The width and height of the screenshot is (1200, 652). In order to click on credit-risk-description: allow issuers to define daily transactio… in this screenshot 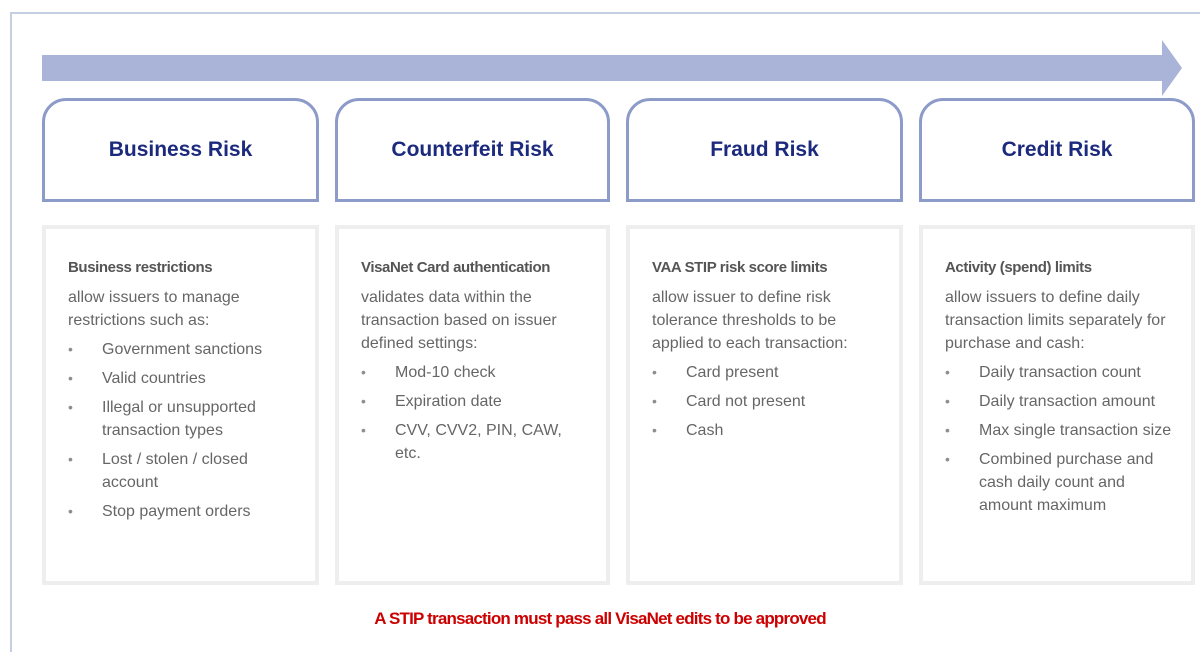, I will do `click(1055, 320)`.